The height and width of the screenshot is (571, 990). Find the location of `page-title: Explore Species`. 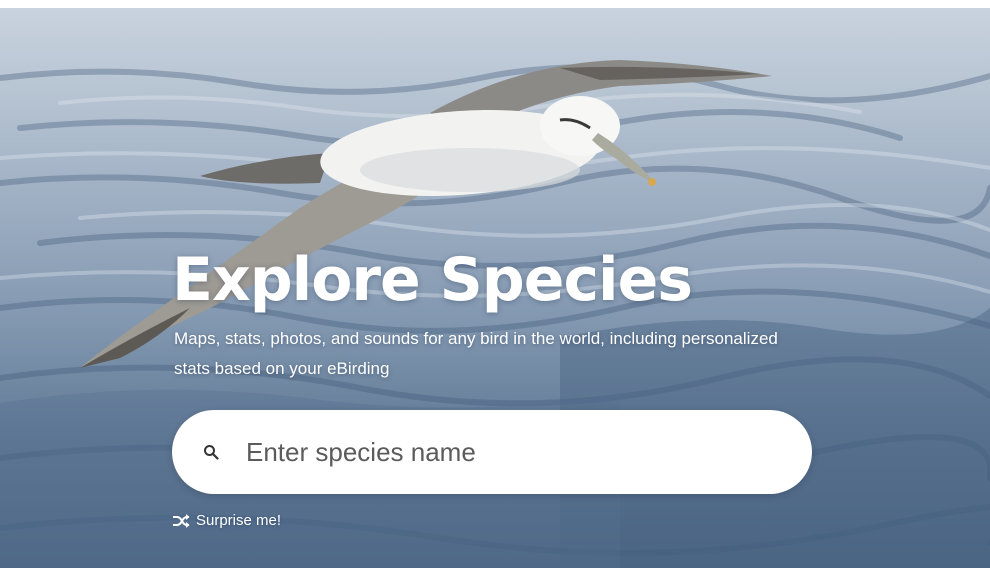

page-title: Explore Species is located at coordinates (432, 280).